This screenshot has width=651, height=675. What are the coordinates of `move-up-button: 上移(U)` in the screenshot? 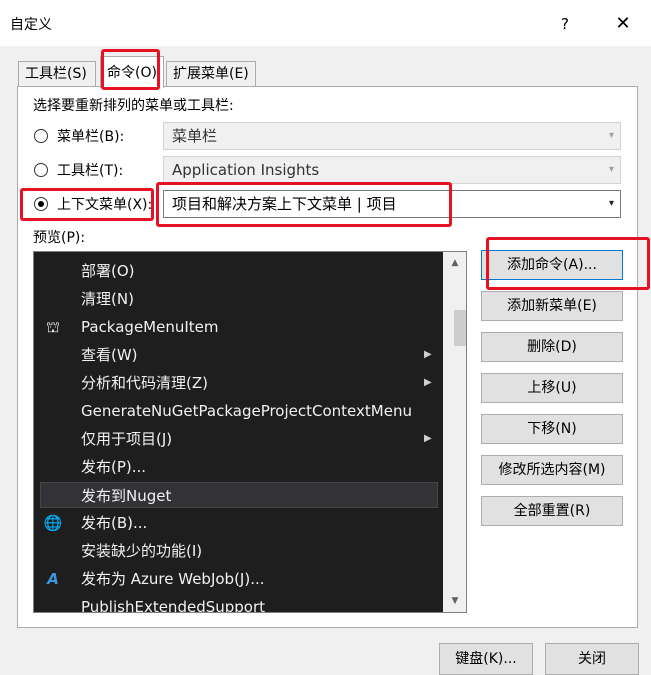 It's located at (552, 388).